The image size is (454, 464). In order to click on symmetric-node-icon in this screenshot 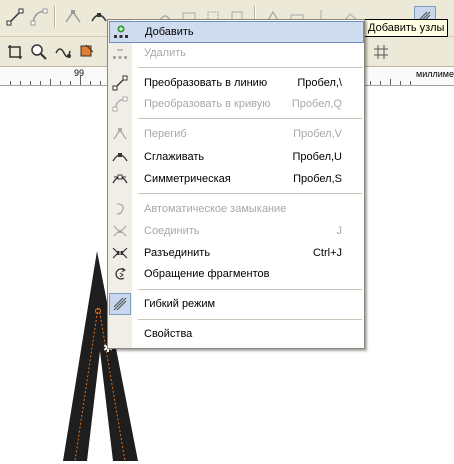, I will do `click(120, 179)`.